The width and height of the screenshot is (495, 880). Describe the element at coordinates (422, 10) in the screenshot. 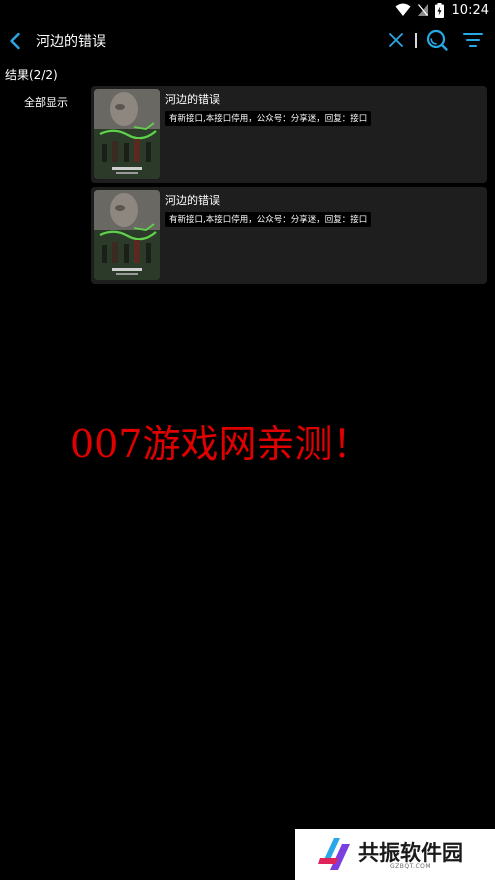

I see `signal-off-icon` at that location.